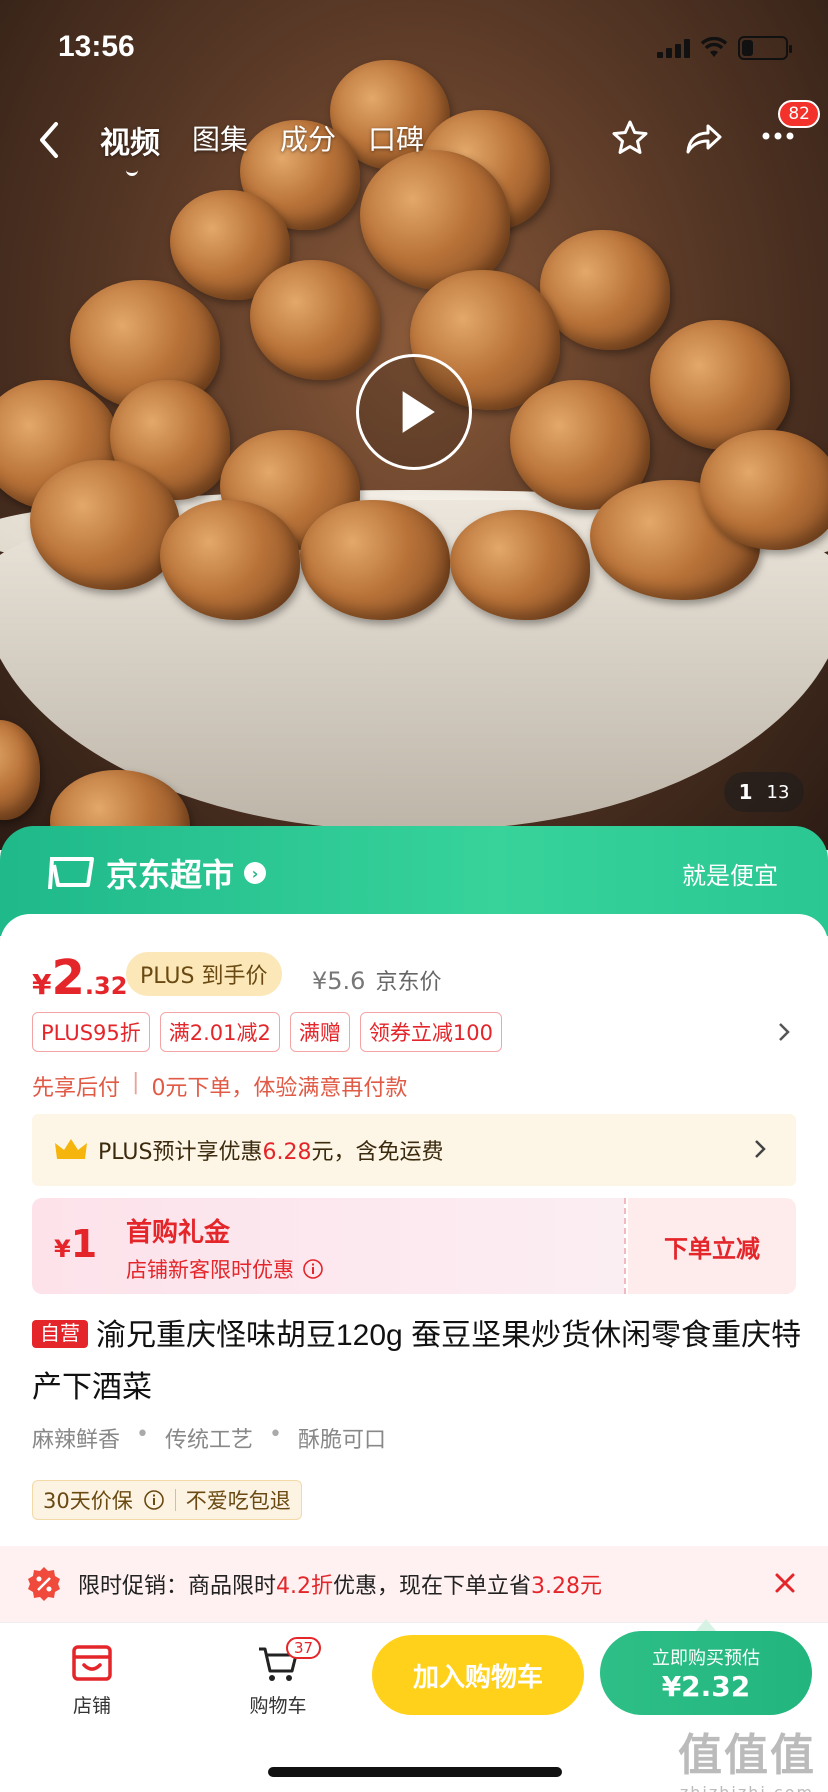 This screenshot has height=1792, width=828. What do you see at coordinates (178, 1233) in the screenshot?
I see `coupon-title: 首购礼金` at bounding box center [178, 1233].